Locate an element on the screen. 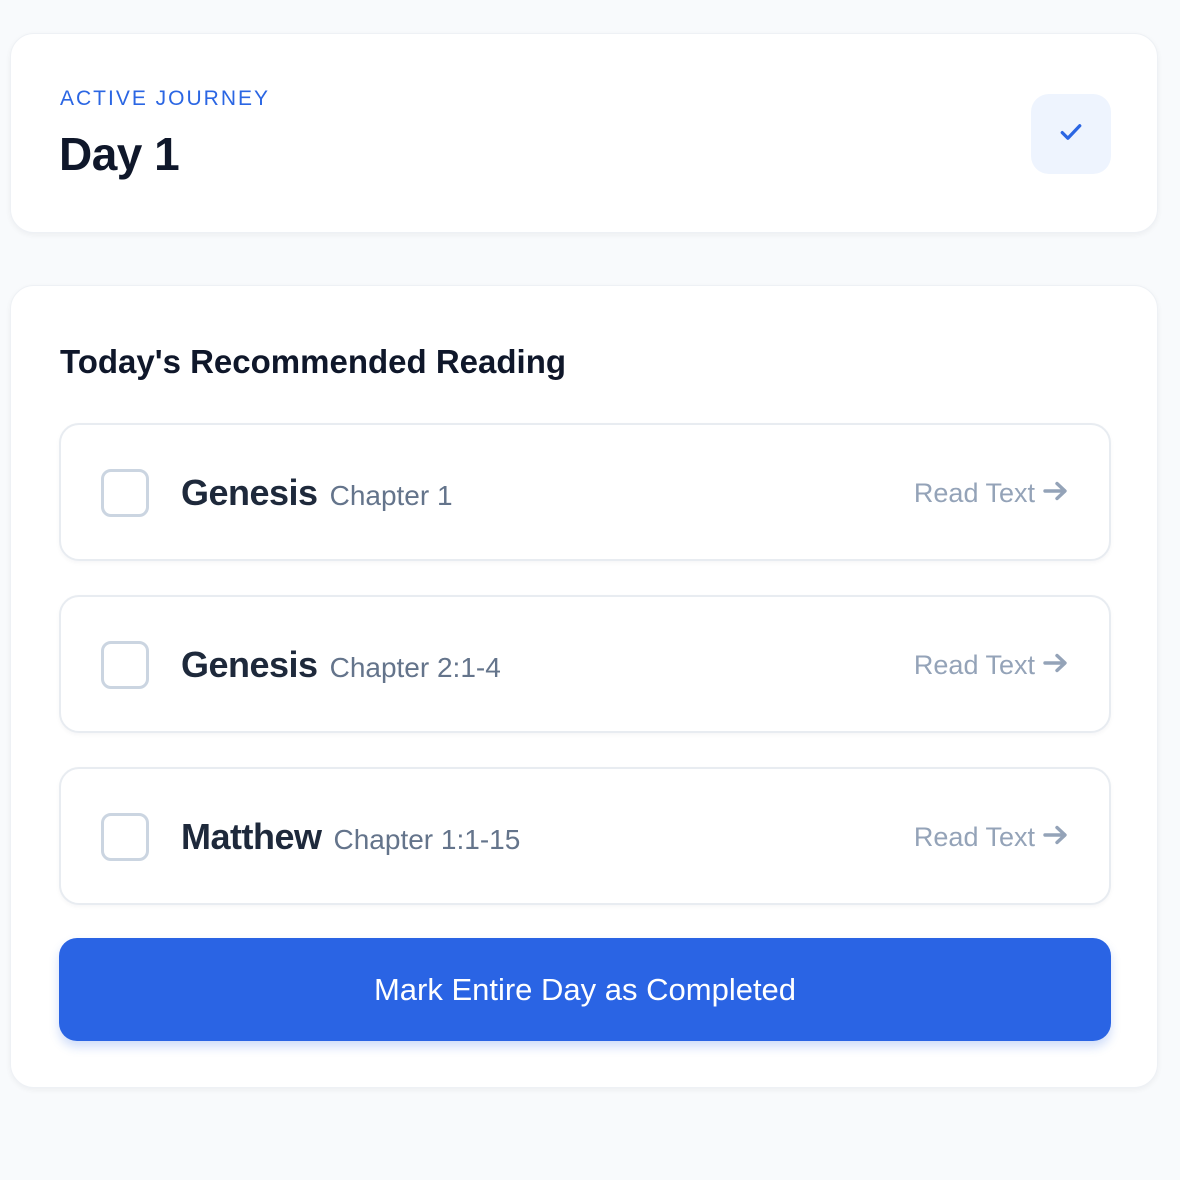 This screenshot has width=1180, height=1180. chapter-range: Chapter 1:1-15 is located at coordinates (427, 839).